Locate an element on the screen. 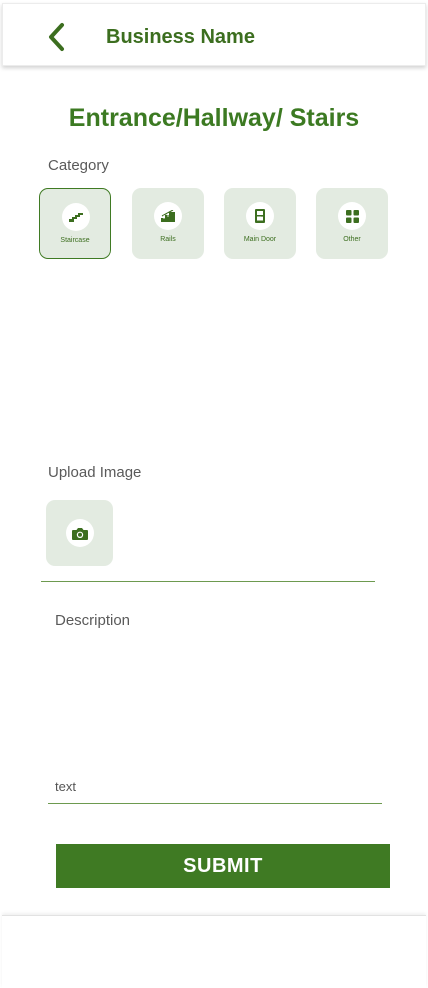 Image resolution: width=428 pixels, height=988 pixels. door-icon is located at coordinates (260, 216).